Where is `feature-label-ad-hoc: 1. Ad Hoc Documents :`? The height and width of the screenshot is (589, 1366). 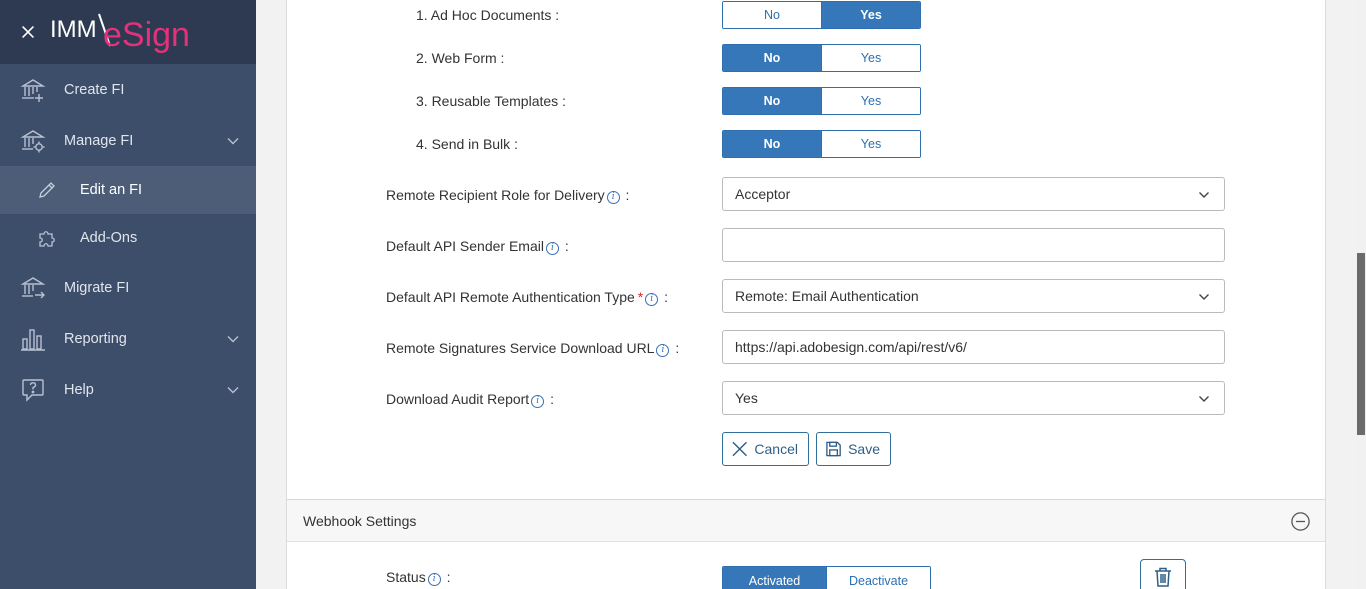 feature-label-ad-hoc: 1. Ad Hoc Documents : is located at coordinates (488, 15).